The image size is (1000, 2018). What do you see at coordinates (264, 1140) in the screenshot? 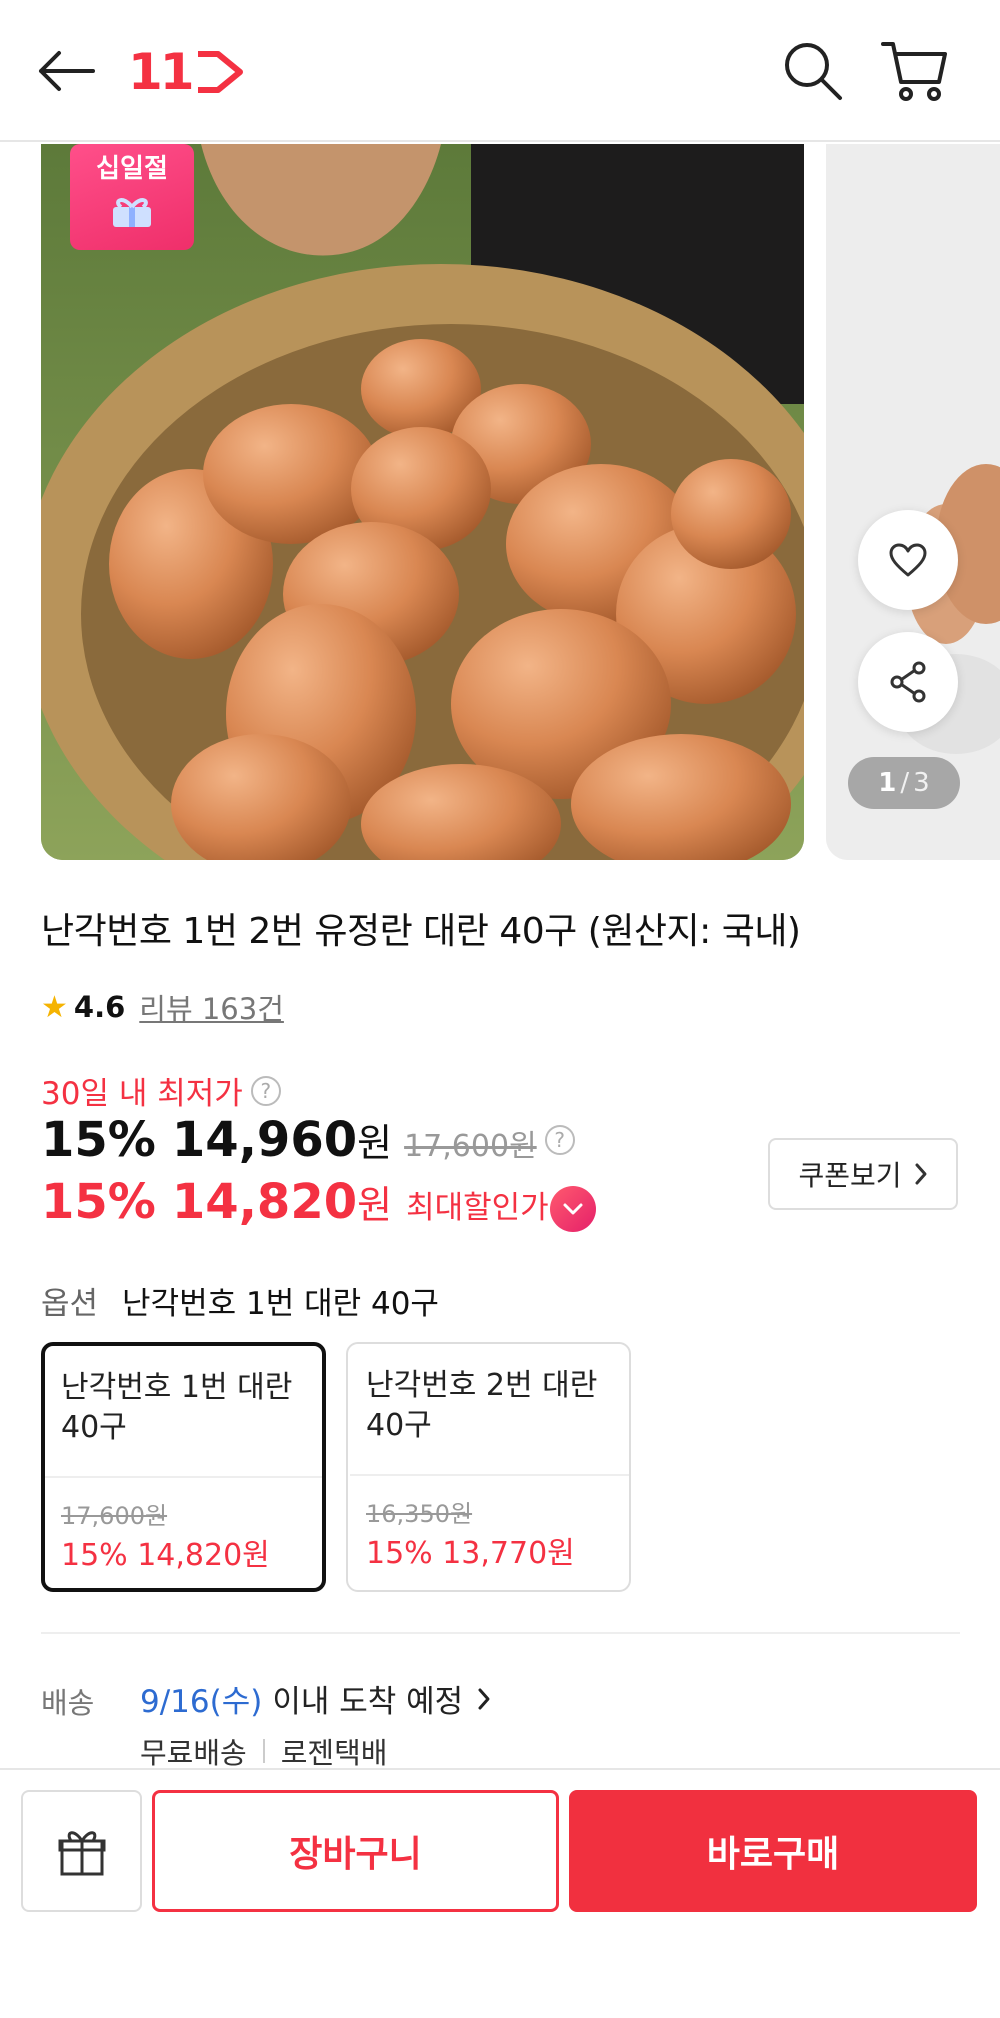
I see `sale-price: 14,960` at bounding box center [264, 1140].